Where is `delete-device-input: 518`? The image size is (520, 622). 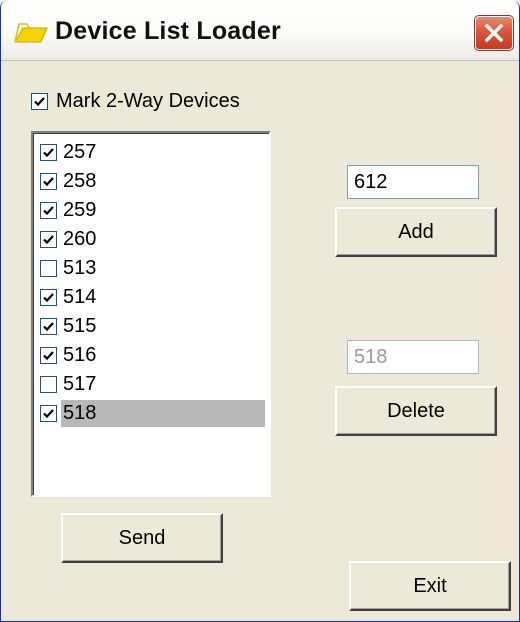 delete-device-input: 518 is located at coordinates (413, 357).